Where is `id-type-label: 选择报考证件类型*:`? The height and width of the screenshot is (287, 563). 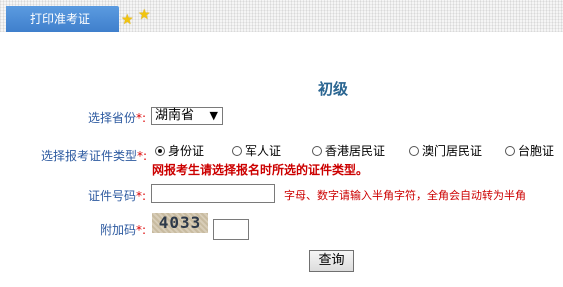
id-type-label: 选择报考证件类型*: is located at coordinates (94, 155).